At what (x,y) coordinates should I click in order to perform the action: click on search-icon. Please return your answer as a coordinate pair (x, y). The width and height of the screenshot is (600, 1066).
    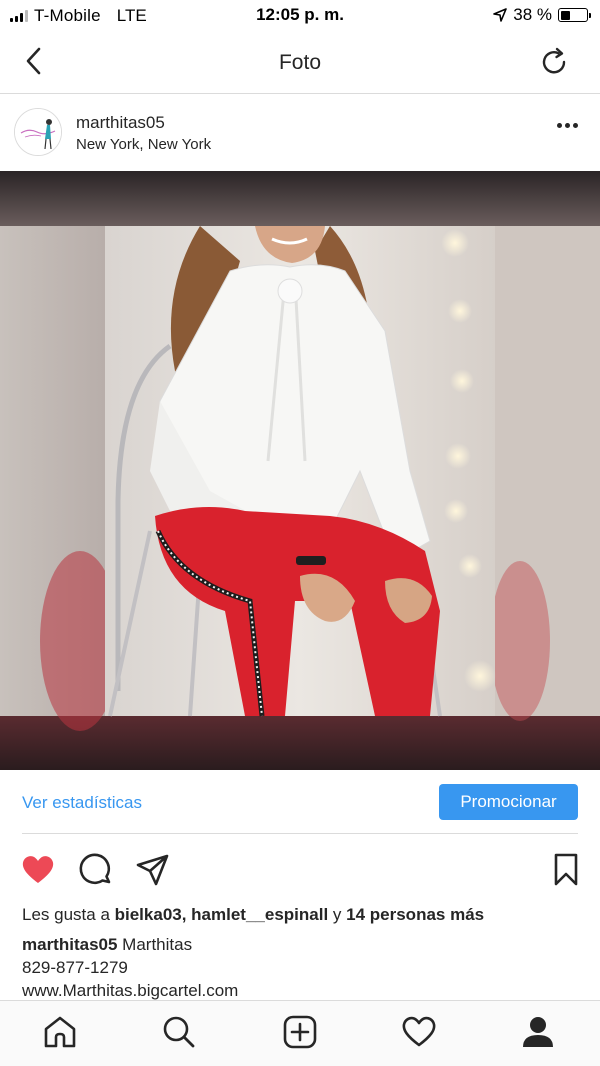
    Looking at the image, I should click on (179, 1032).